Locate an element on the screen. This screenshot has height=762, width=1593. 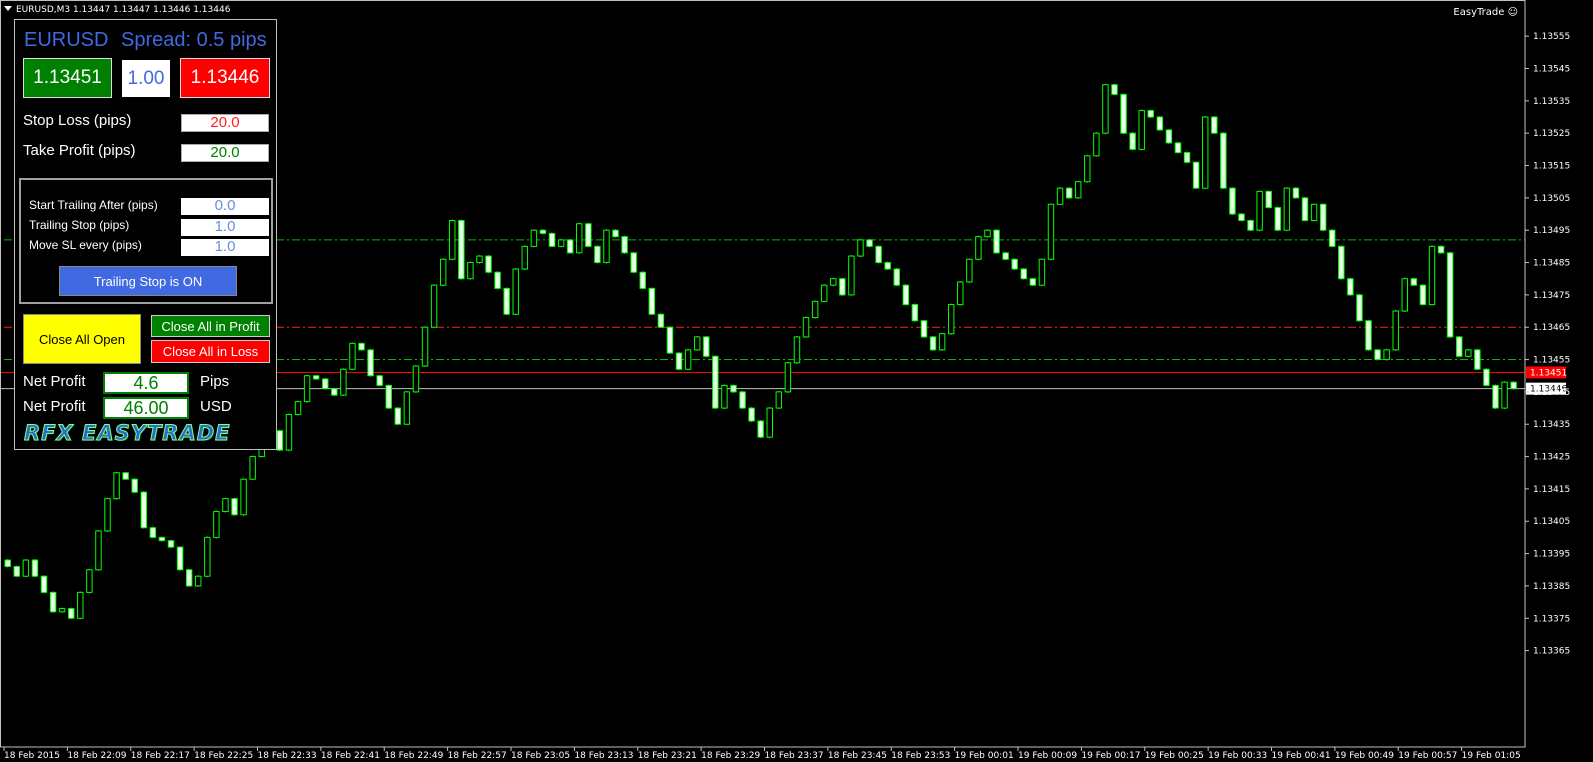
smiley-icon: ☺ is located at coordinates (1512, 12).